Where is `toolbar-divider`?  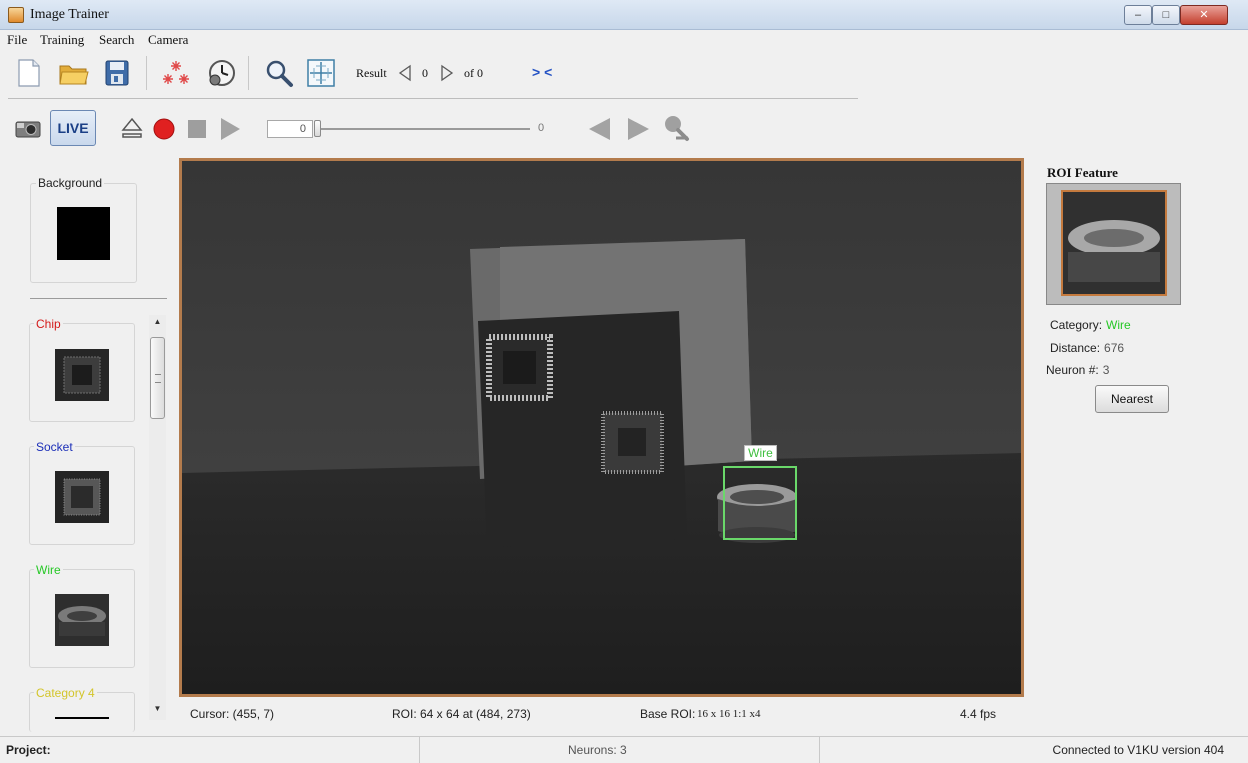 toolbar-divider is located at coordinates (433, 98).